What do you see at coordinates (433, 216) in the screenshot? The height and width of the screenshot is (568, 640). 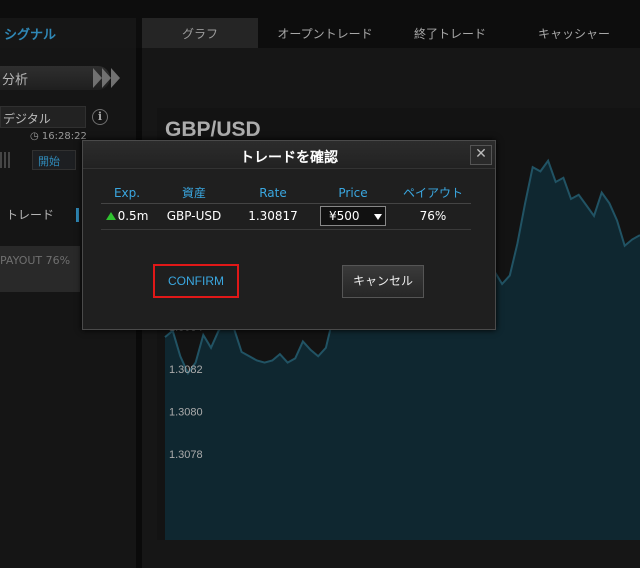 I see `cell-payout: 76%` at bounding box center [433, 216].